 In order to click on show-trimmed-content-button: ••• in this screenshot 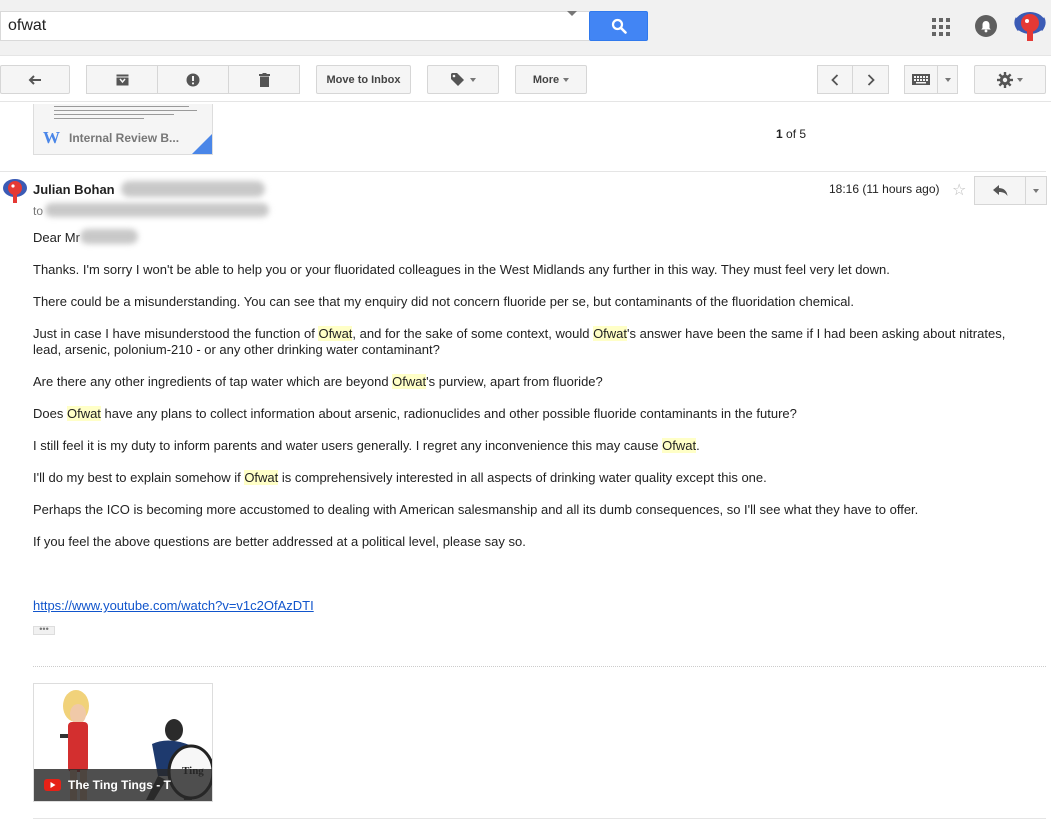, I will do `click(44, 630)`.